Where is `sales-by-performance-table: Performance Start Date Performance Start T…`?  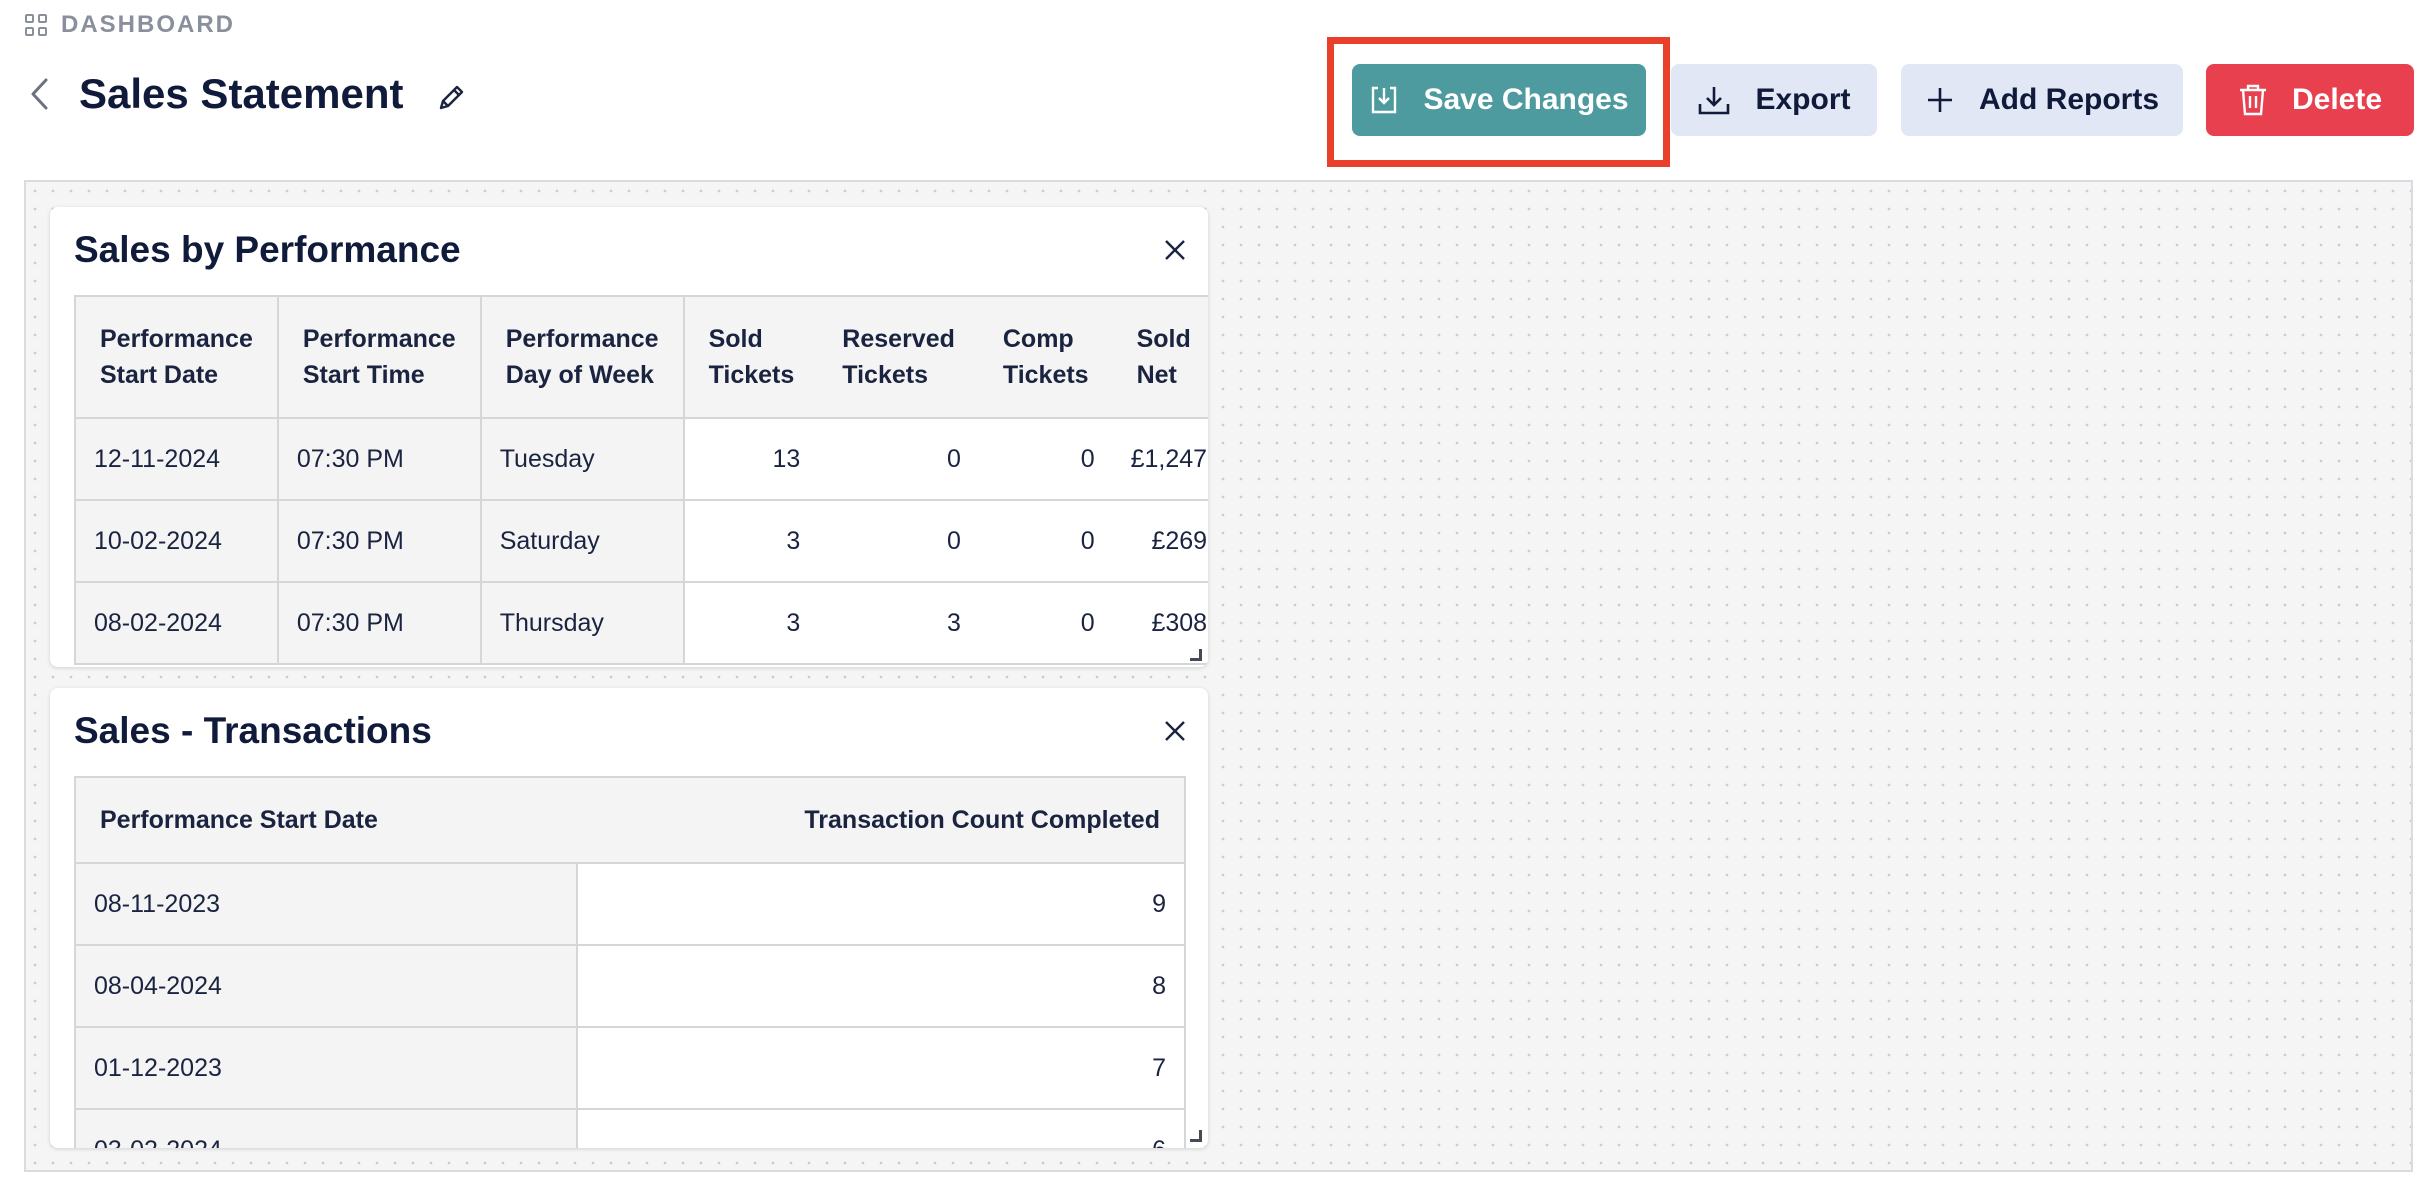 sales-by-performance-table: Performance Start Date Performance Start T… is located at coordinates (641, 480).